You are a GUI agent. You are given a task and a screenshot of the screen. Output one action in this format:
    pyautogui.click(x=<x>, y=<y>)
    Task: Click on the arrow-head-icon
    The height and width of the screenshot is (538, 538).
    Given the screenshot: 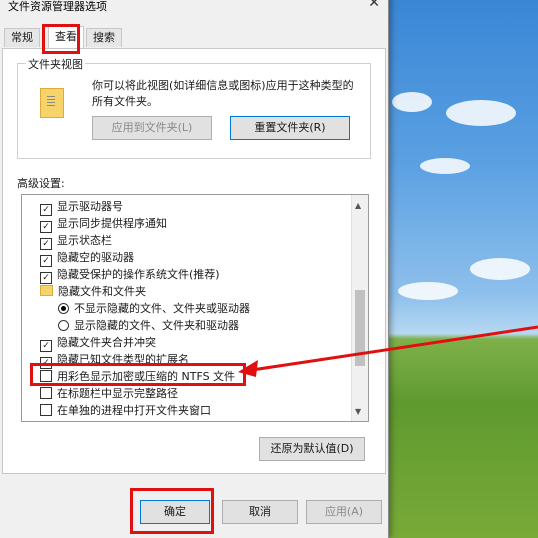 What is the action you would take?
    pyautogui.click(x=248, y=368)
    